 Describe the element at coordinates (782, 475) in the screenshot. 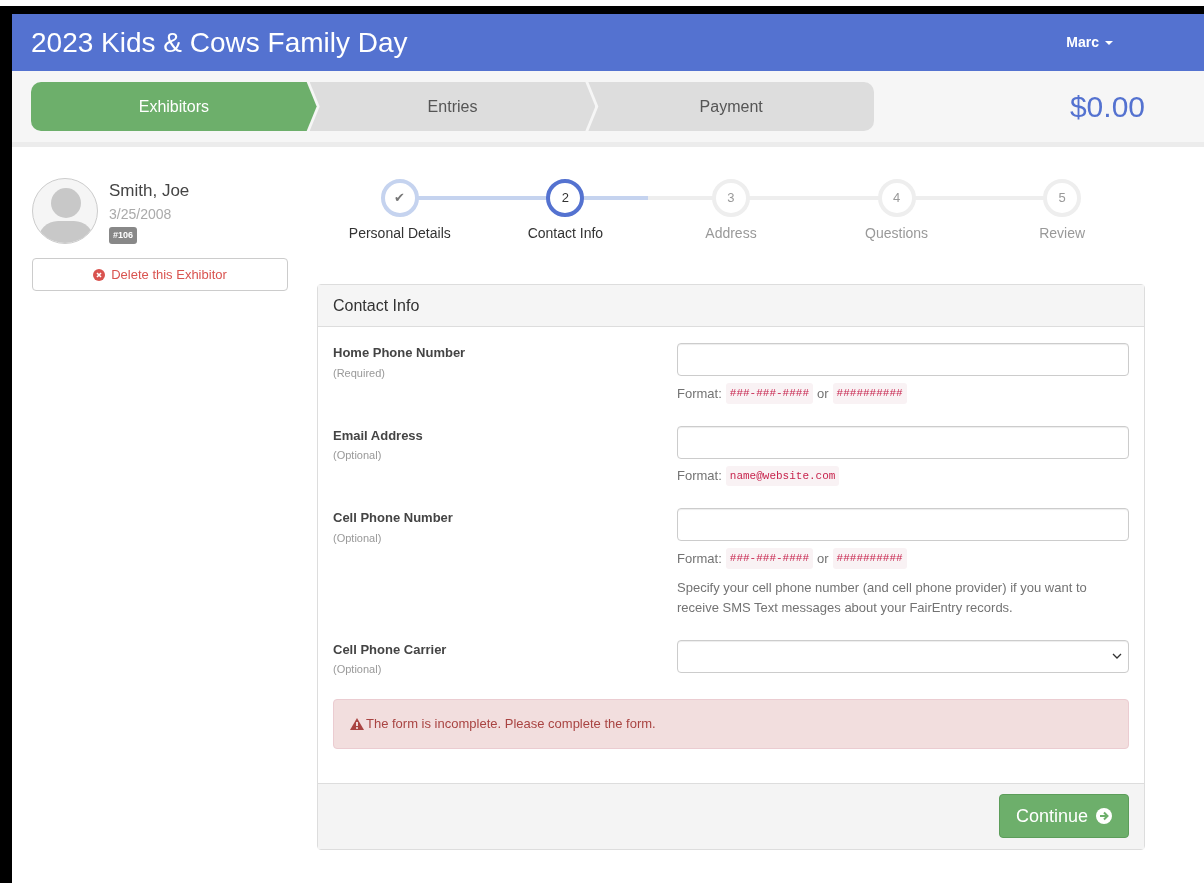

I see `format-code: name@website.com` at that location.